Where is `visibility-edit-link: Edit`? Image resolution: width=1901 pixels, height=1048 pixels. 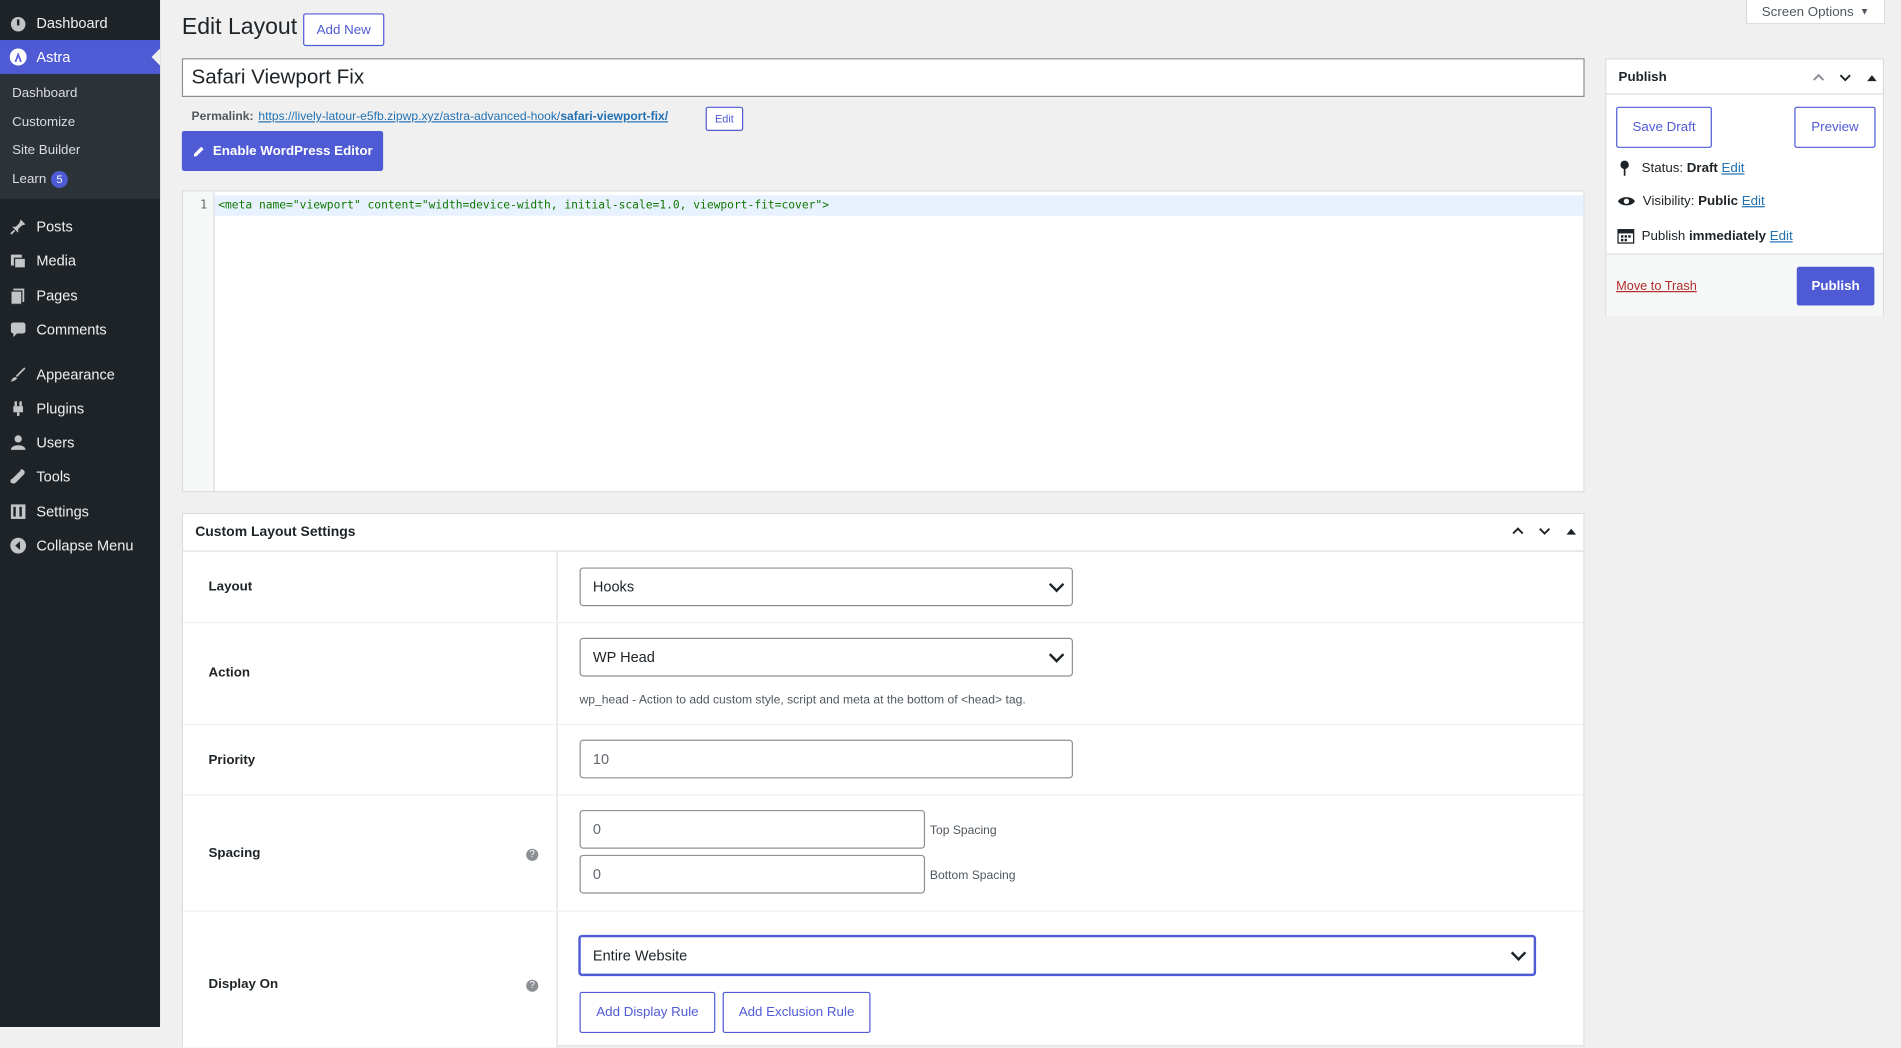 visibility-edit-link: Edit is located at coordinates (1753, 201).